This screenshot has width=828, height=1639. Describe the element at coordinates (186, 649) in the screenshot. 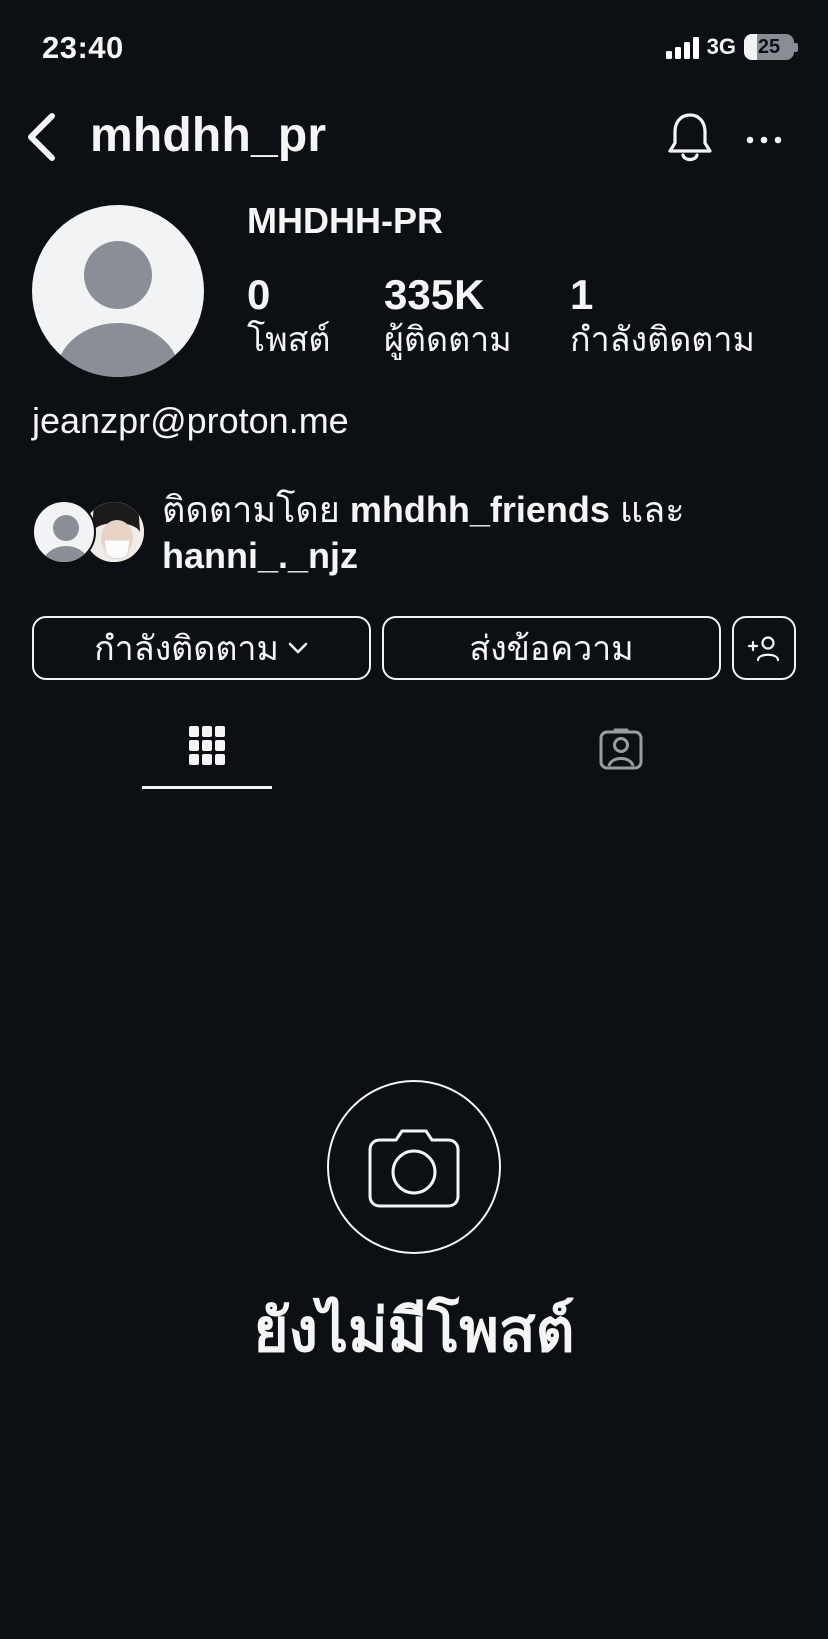

I see `following-button-label: กำลังติดตาม` at that location.